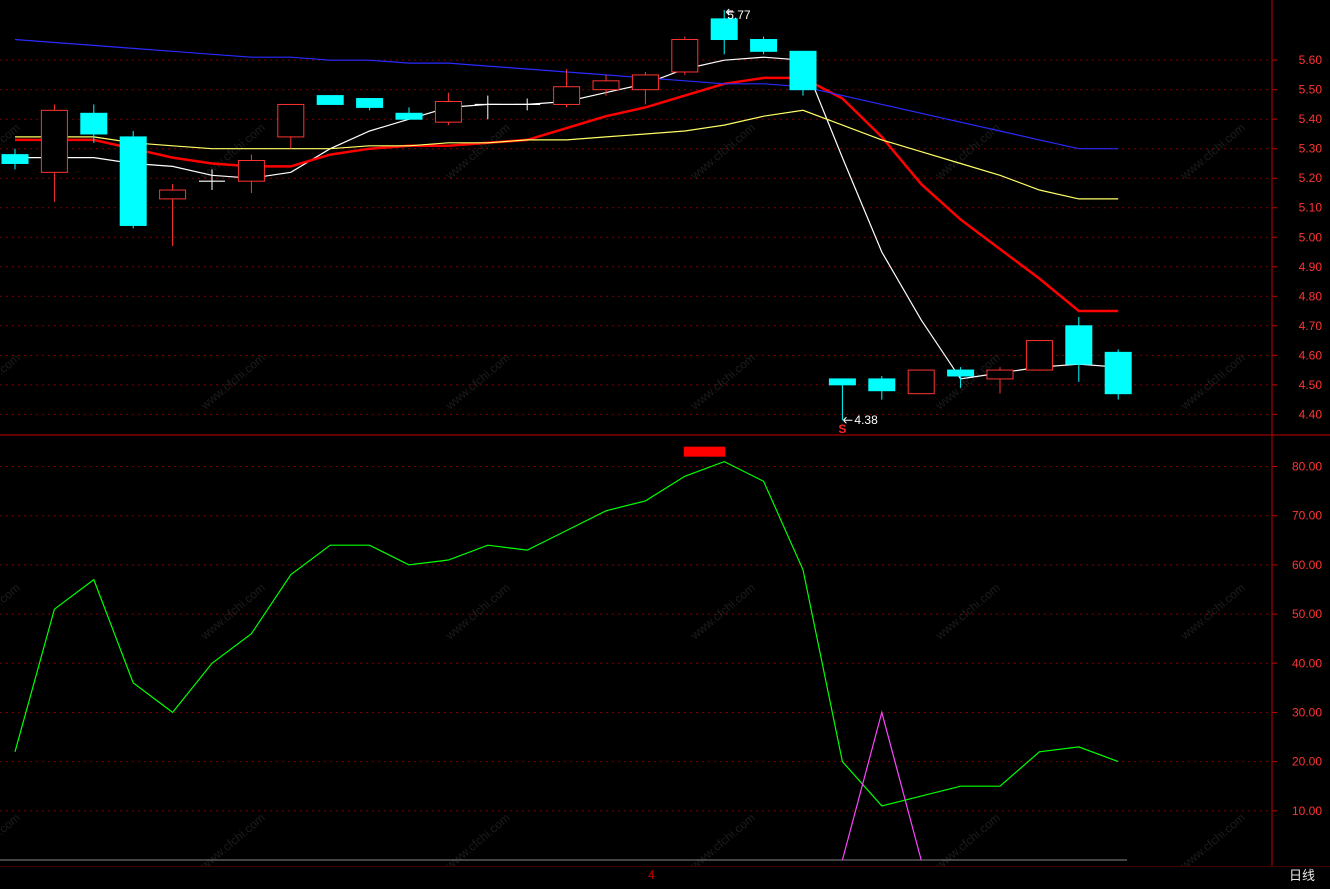  What do you see at coordinates (1311, 414) in the screenshot?
I see `price-tick-label: 4.40` at bounding box center [1311, 414].